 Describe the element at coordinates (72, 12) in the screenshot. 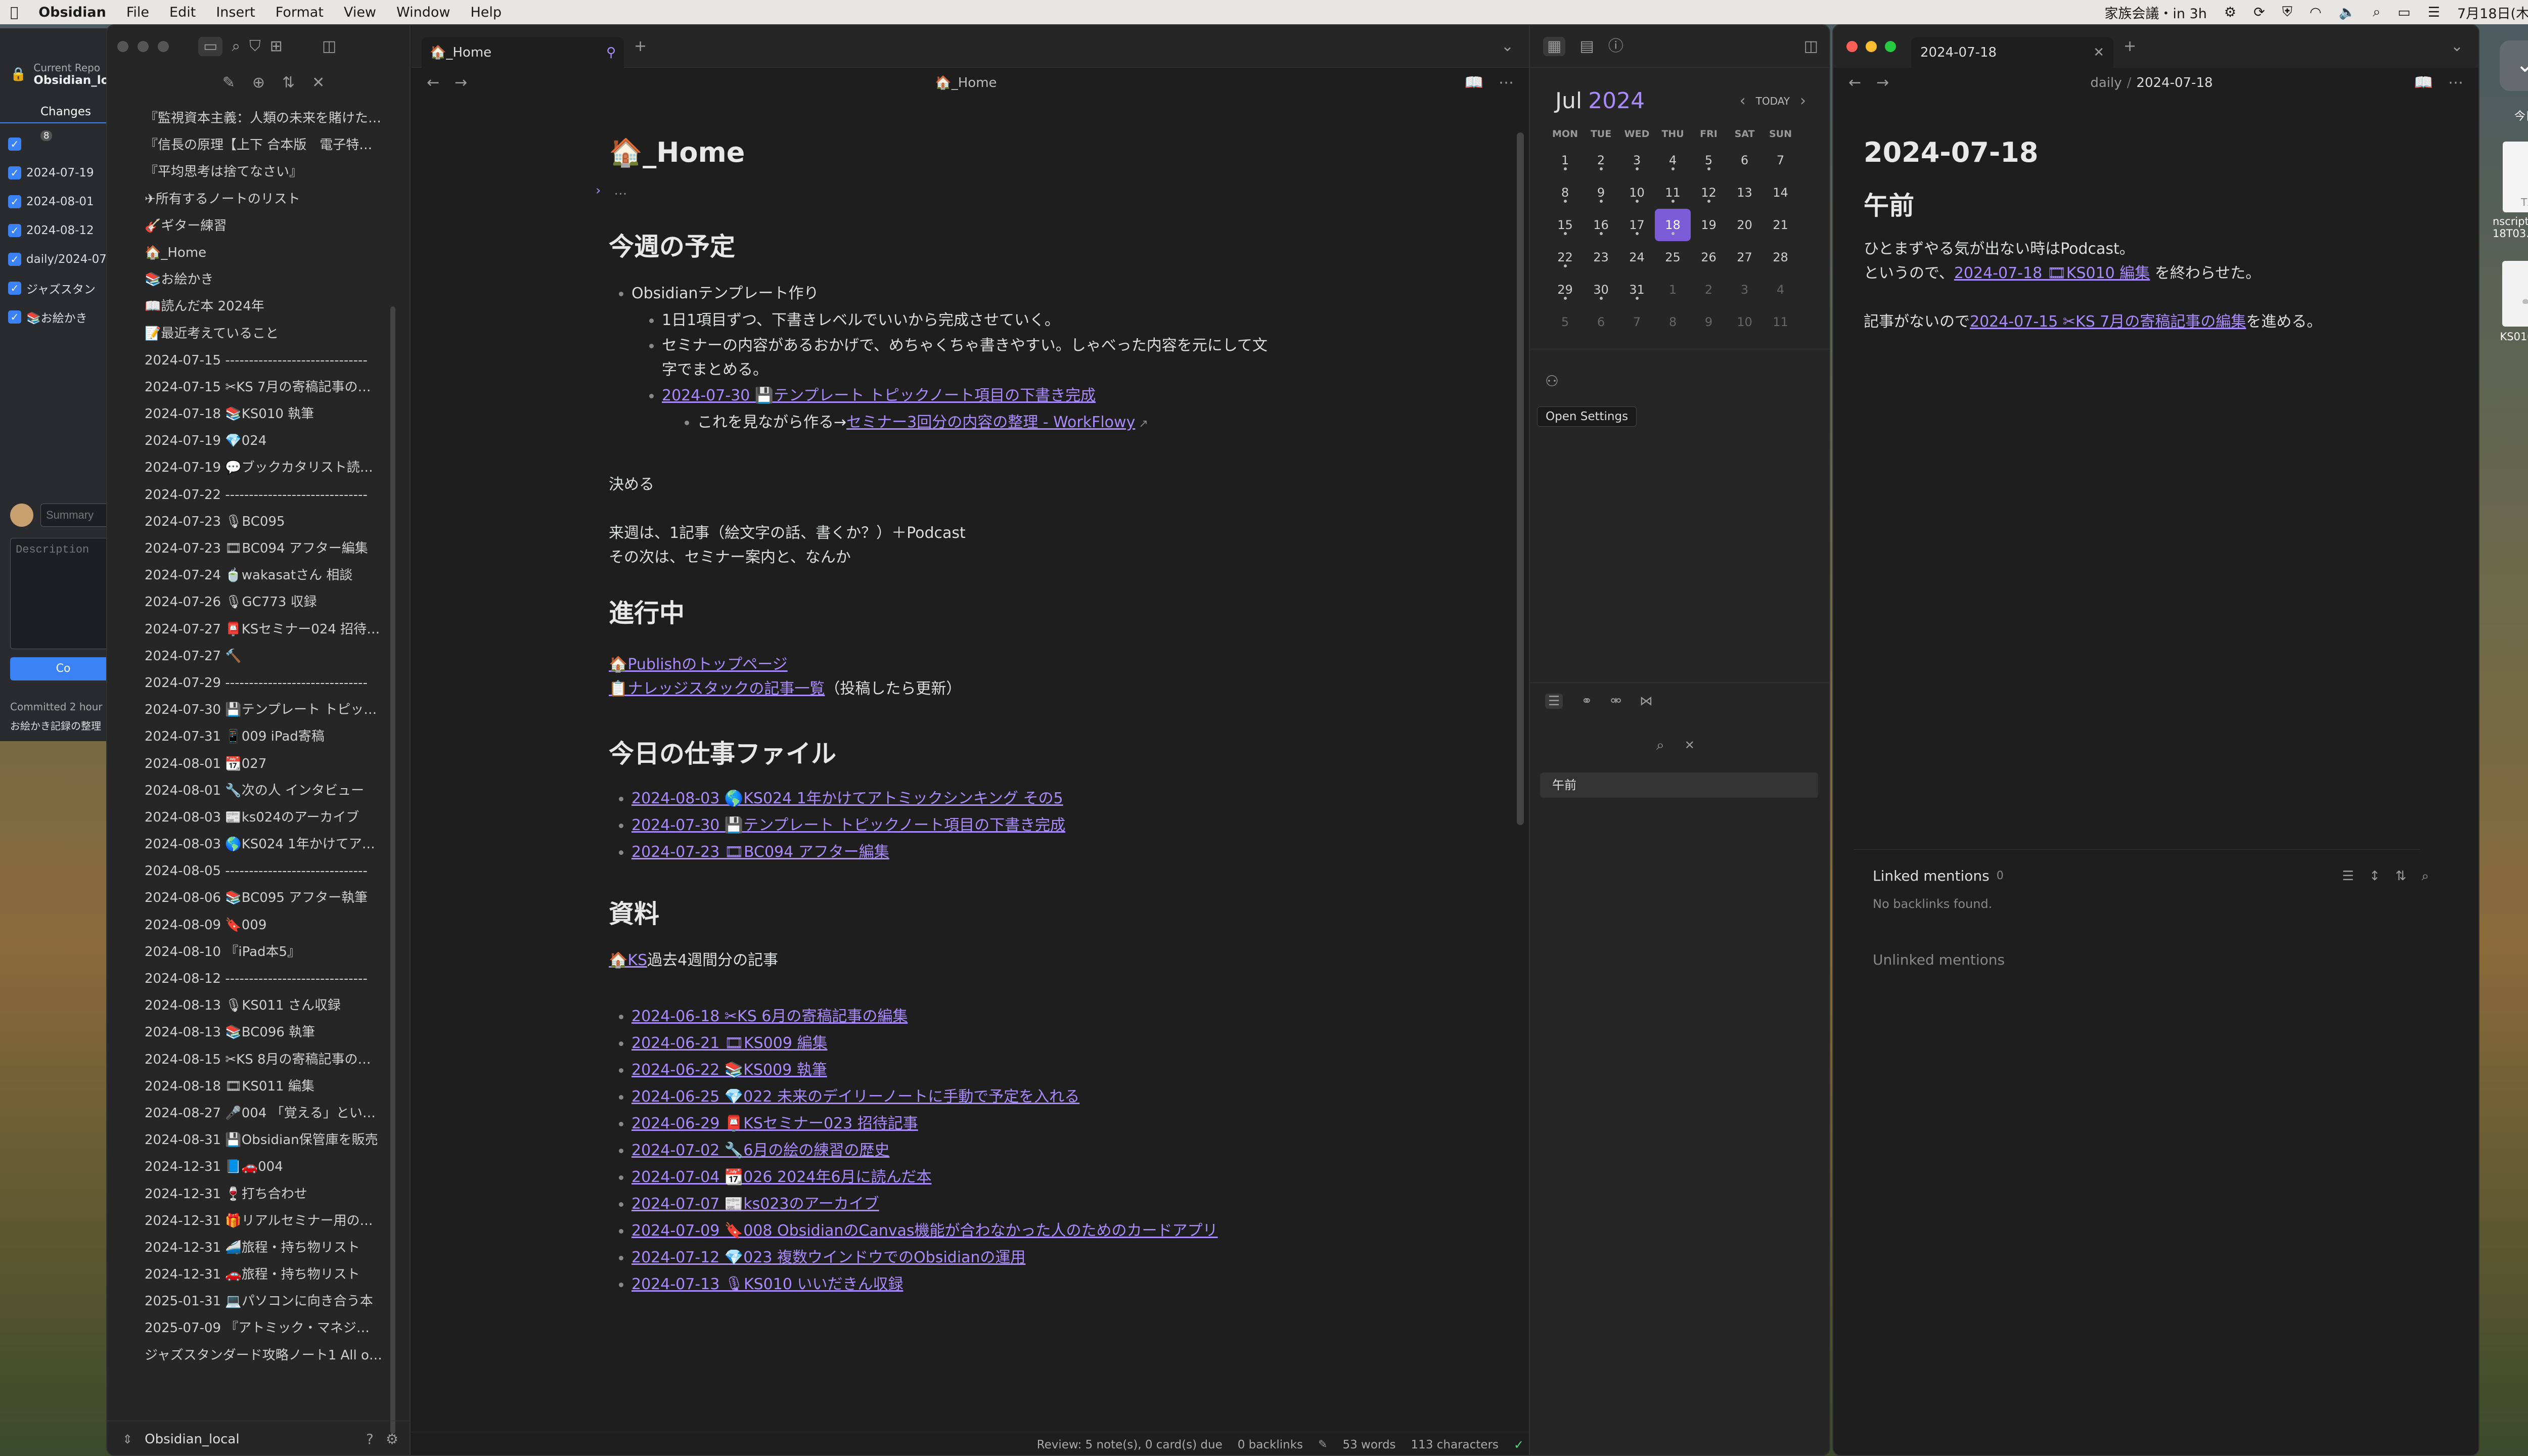

I see `menu-app-name: Obsidian` at that location.